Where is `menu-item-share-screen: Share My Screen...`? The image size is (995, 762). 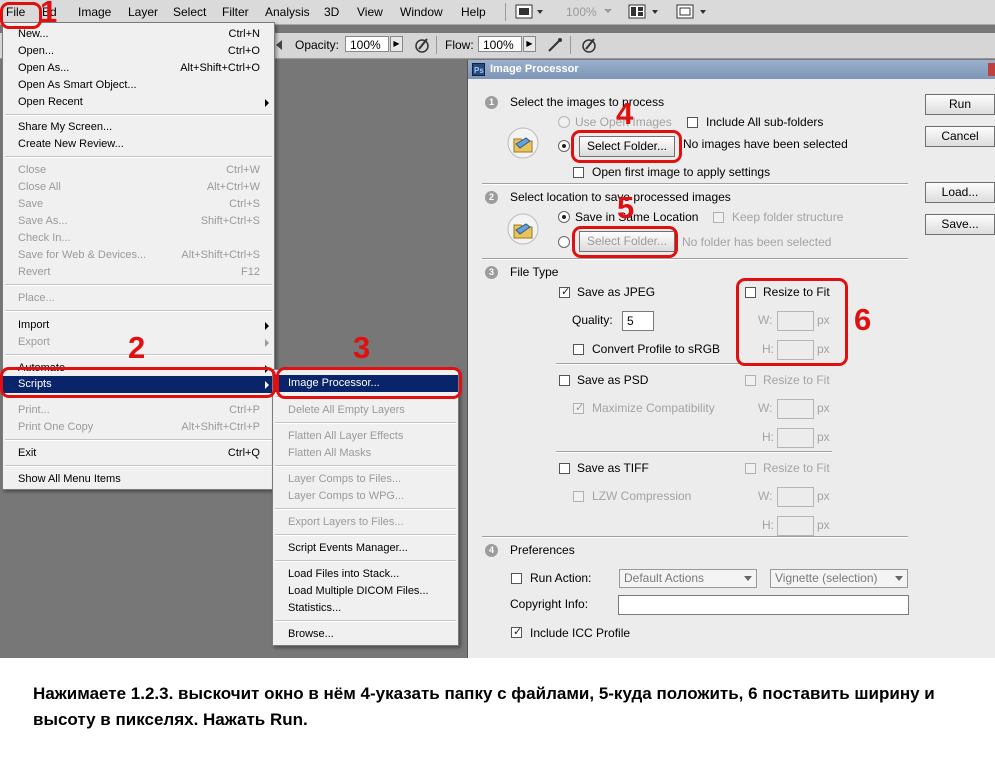 menu-item-share-screen: Share My Screen... is located at coordinates (138, 127).